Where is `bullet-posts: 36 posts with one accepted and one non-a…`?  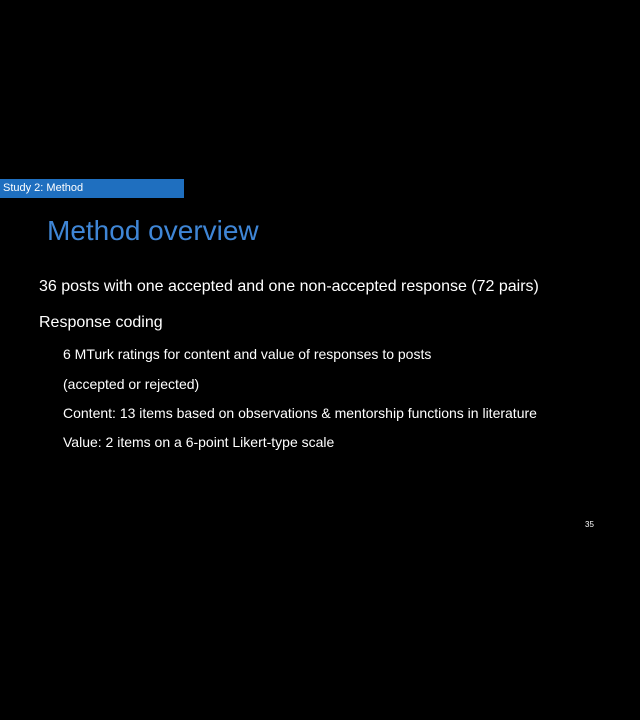 bullet-posts: 36 posts with one accepted and one non-a… is located at coordinates (289, 286).